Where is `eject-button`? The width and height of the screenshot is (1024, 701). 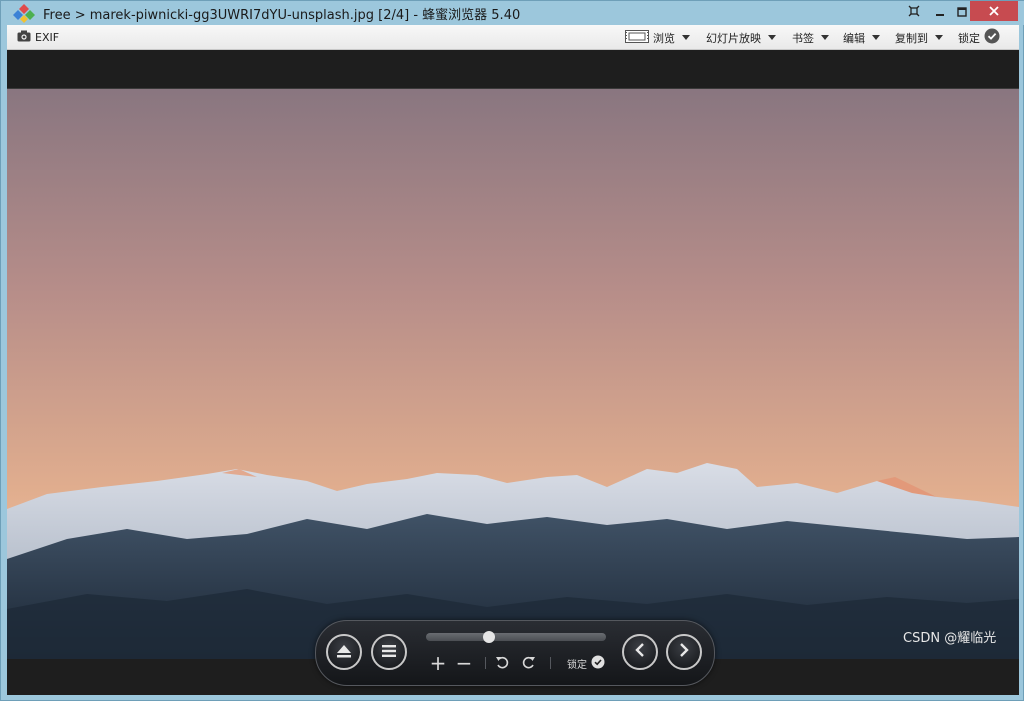 eject-button is located at coordinates (344, 652).